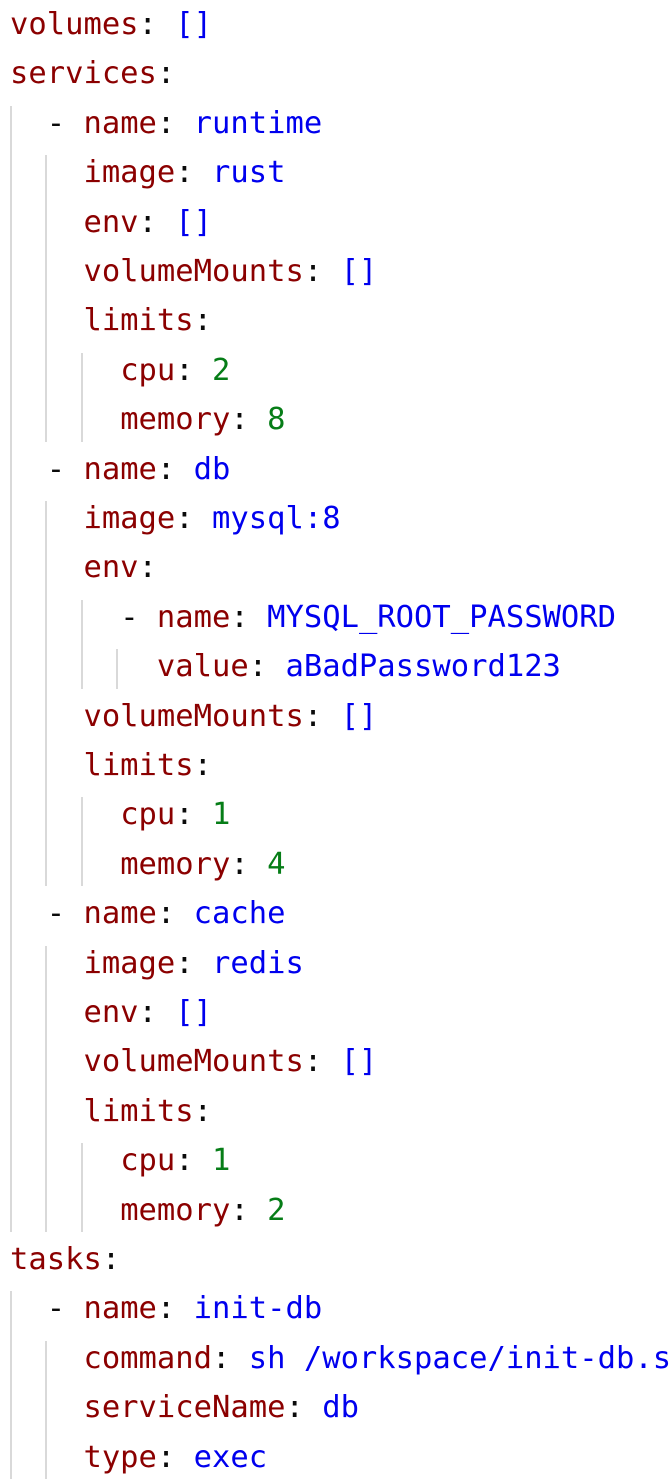  I want to click on code-line: memory: 4, so click(336, 864).